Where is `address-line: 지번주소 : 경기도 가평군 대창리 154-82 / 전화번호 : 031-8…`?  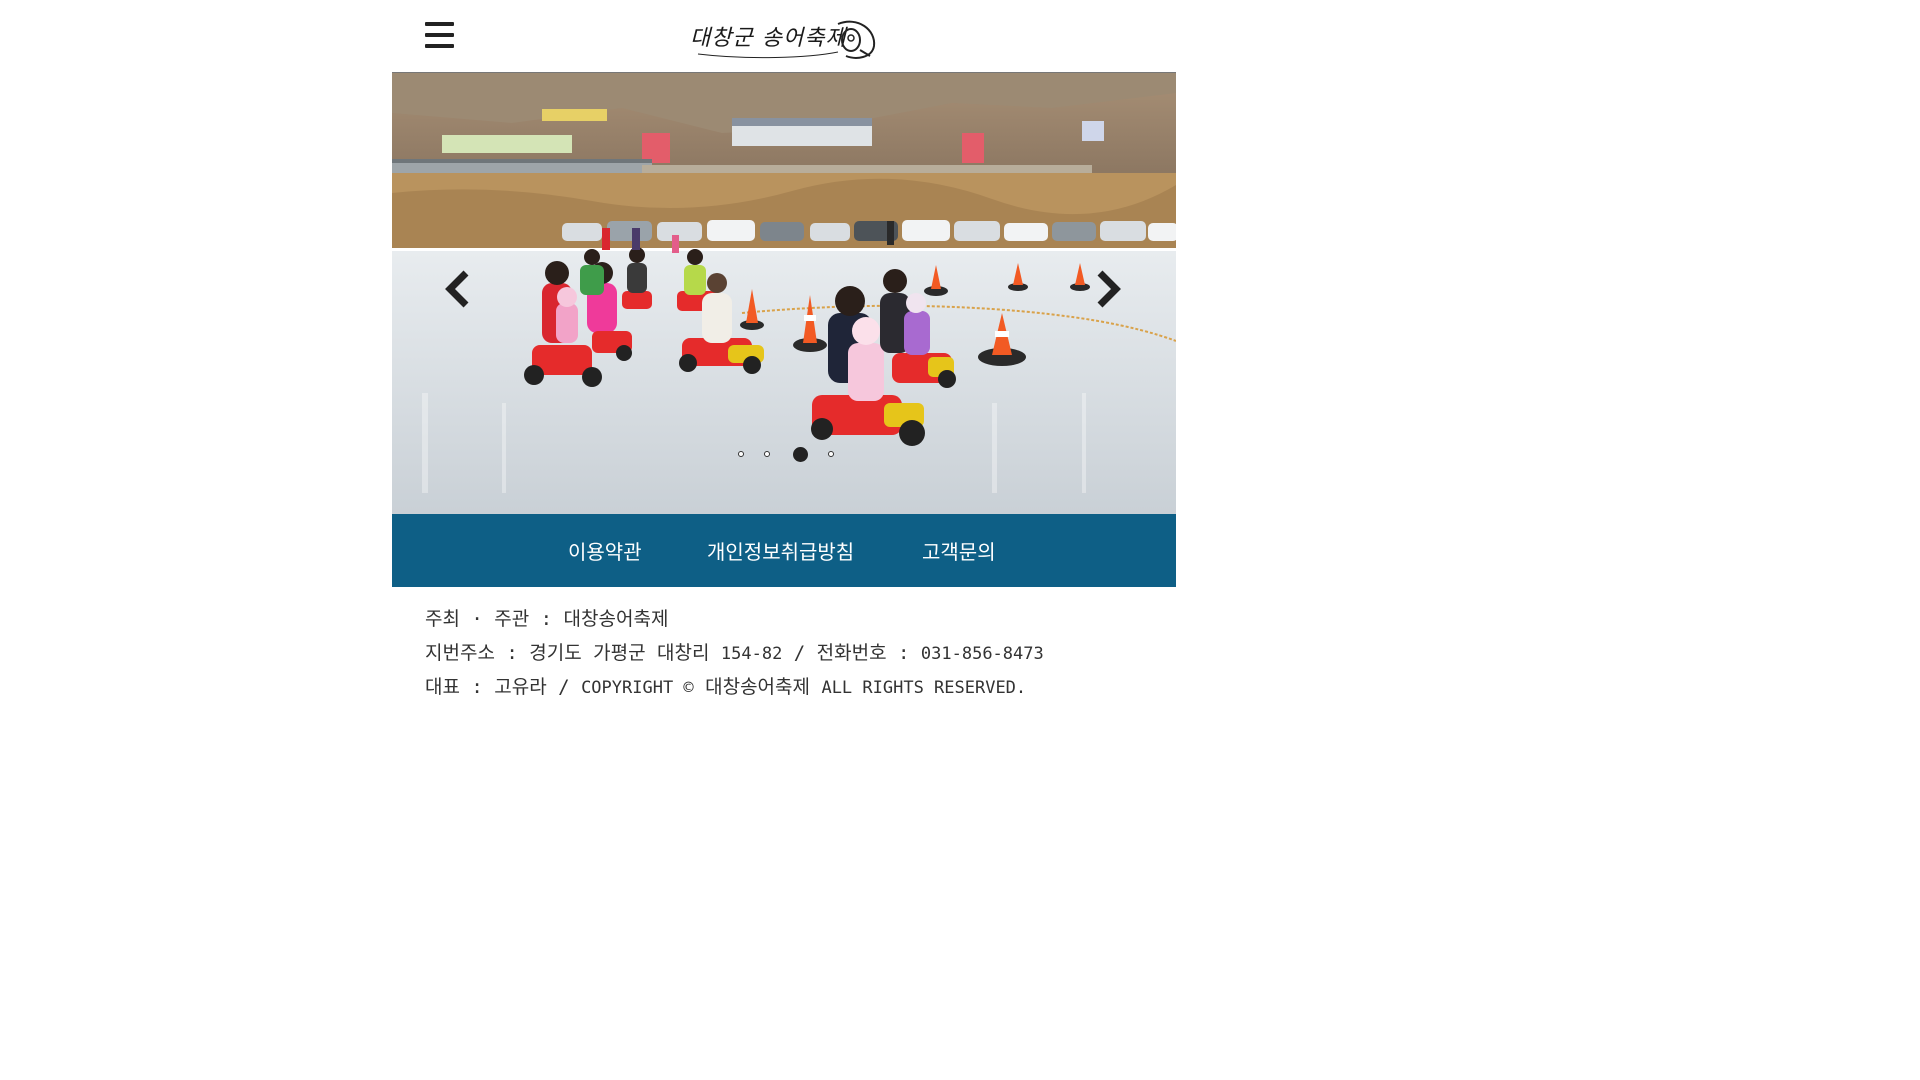 address-line: 지번주소 : 경기도 가평군 대창리 154-82 / 전화번호 : 031-8… is located at coordinates (800, 658).